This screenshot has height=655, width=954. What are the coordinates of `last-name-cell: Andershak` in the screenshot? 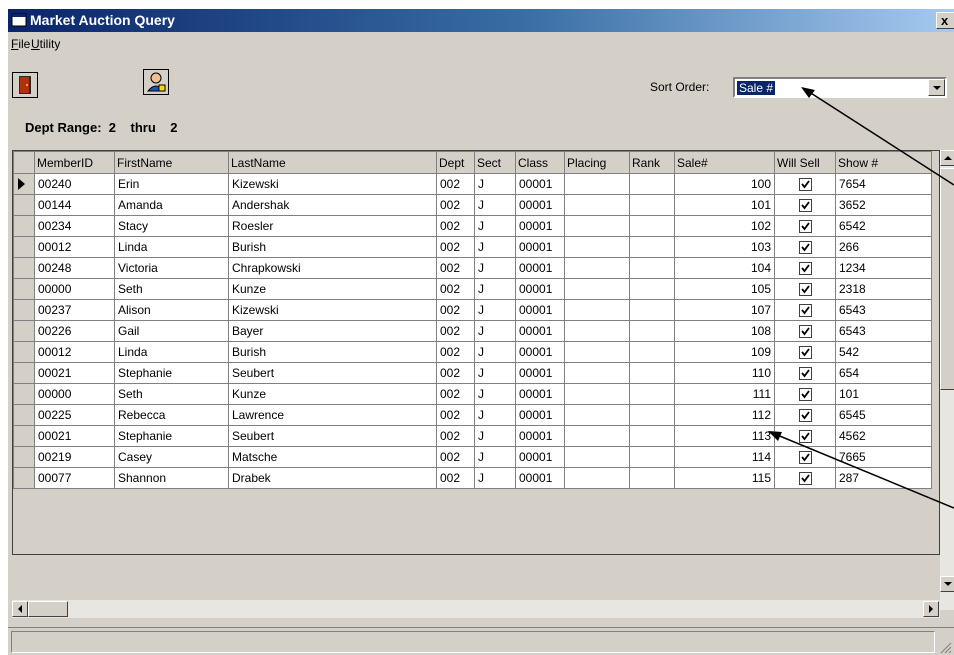 It's located at (332, 205).